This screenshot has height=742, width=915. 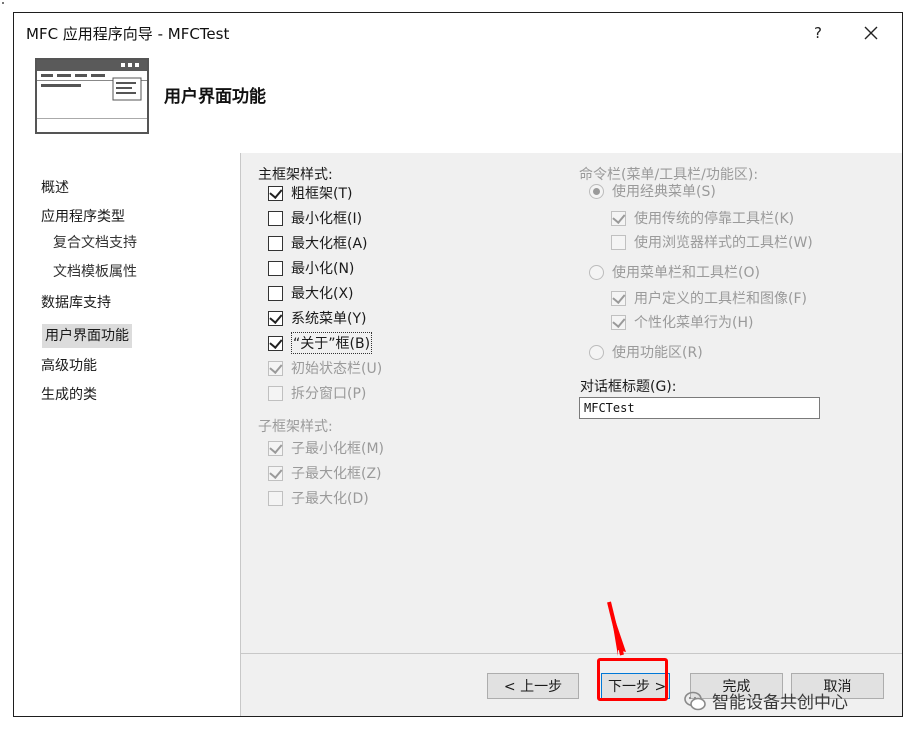 I want to click on previous-button: < 上一步, so click(x=533, y=686).